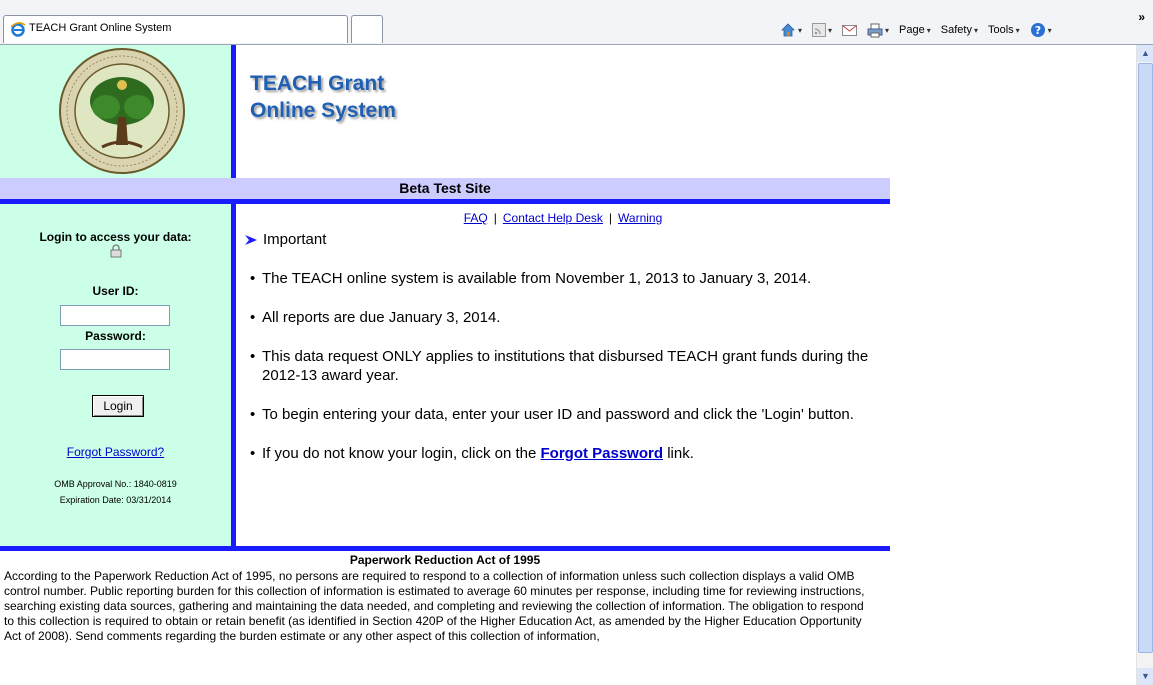 The image size is (1153, 685). I want to click on warning-link: Warning, so click(640, 218).